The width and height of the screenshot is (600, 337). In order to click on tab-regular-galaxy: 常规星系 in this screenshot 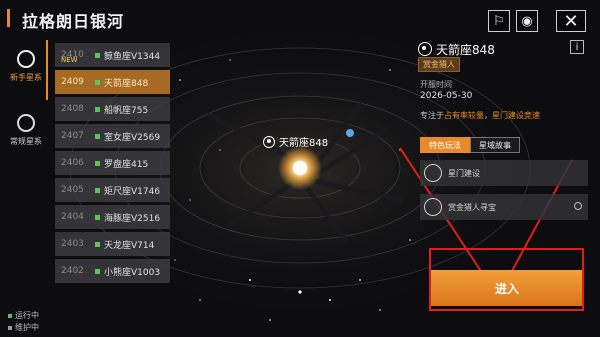, I will do `click(26, 138)`.